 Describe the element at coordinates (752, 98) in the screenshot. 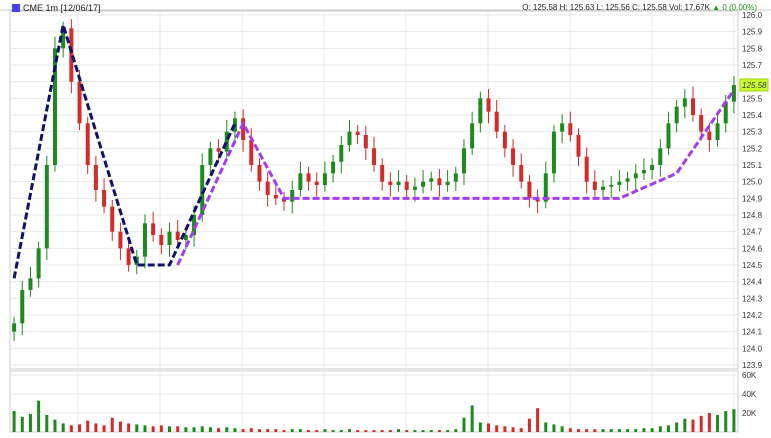

I see `y-tick-label: 125.5` at that location.